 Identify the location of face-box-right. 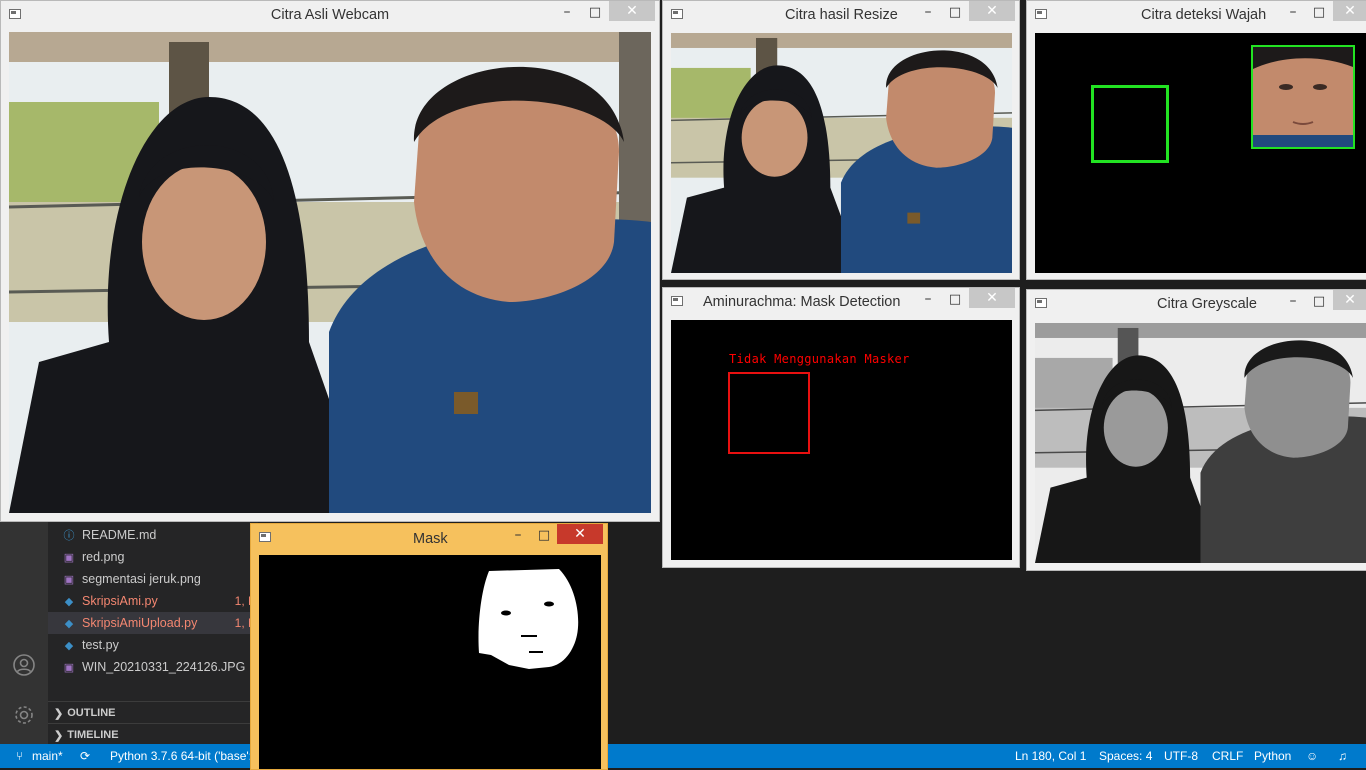
(1303, 97).